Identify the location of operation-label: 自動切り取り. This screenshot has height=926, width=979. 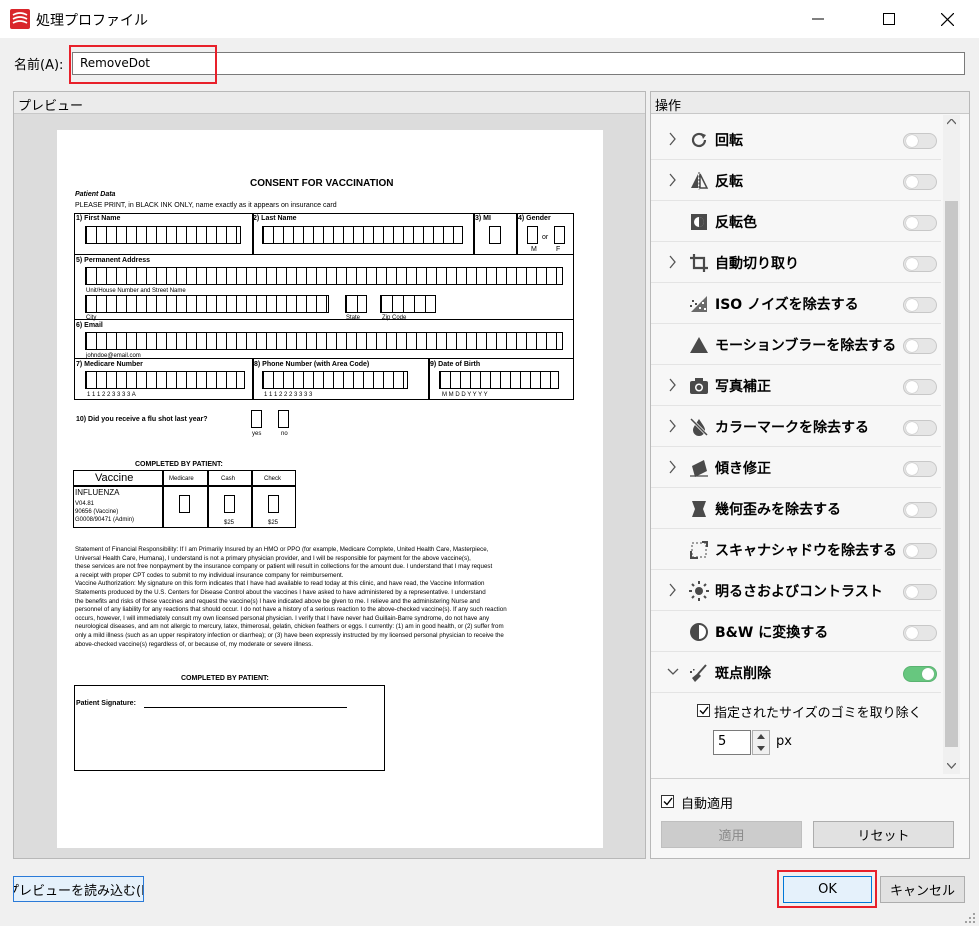
(757, 264).